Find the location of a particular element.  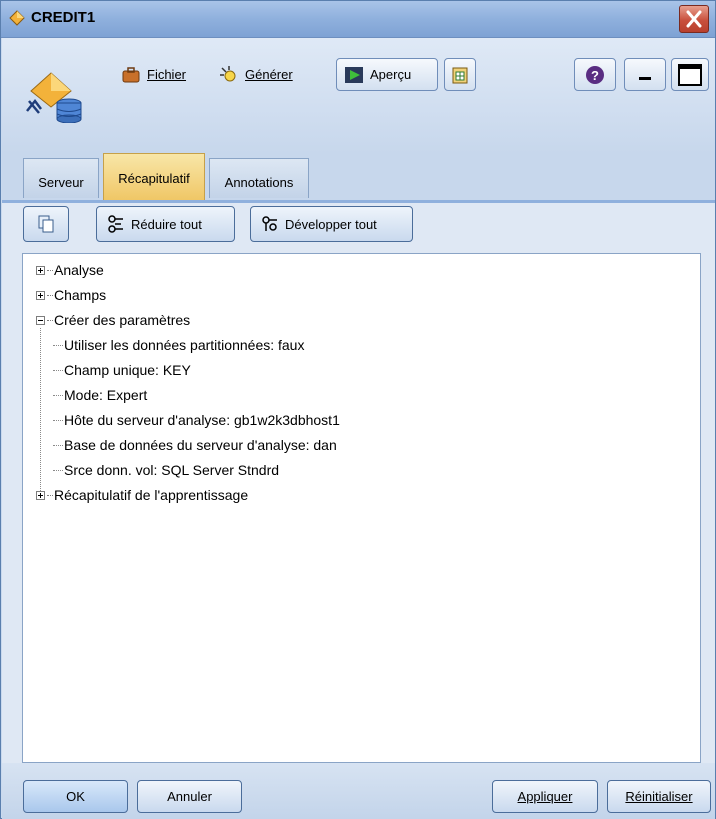

tab-annotations: Annotations is located at coordinates (259, 178).